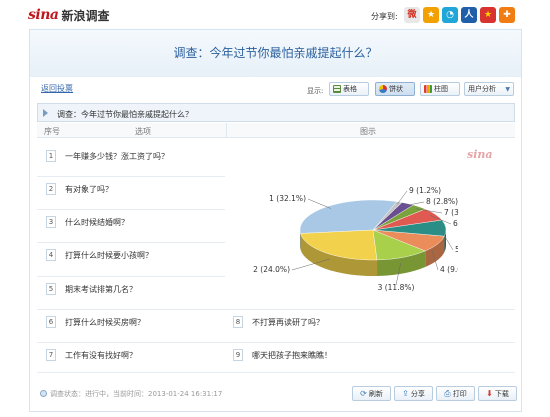 Image resolution: width=550 pixels, height=417 pixels. I want to click on status-text: 调查状态：进行中，当前时间：2013-01-24 16:31:17, so click(136, 394).